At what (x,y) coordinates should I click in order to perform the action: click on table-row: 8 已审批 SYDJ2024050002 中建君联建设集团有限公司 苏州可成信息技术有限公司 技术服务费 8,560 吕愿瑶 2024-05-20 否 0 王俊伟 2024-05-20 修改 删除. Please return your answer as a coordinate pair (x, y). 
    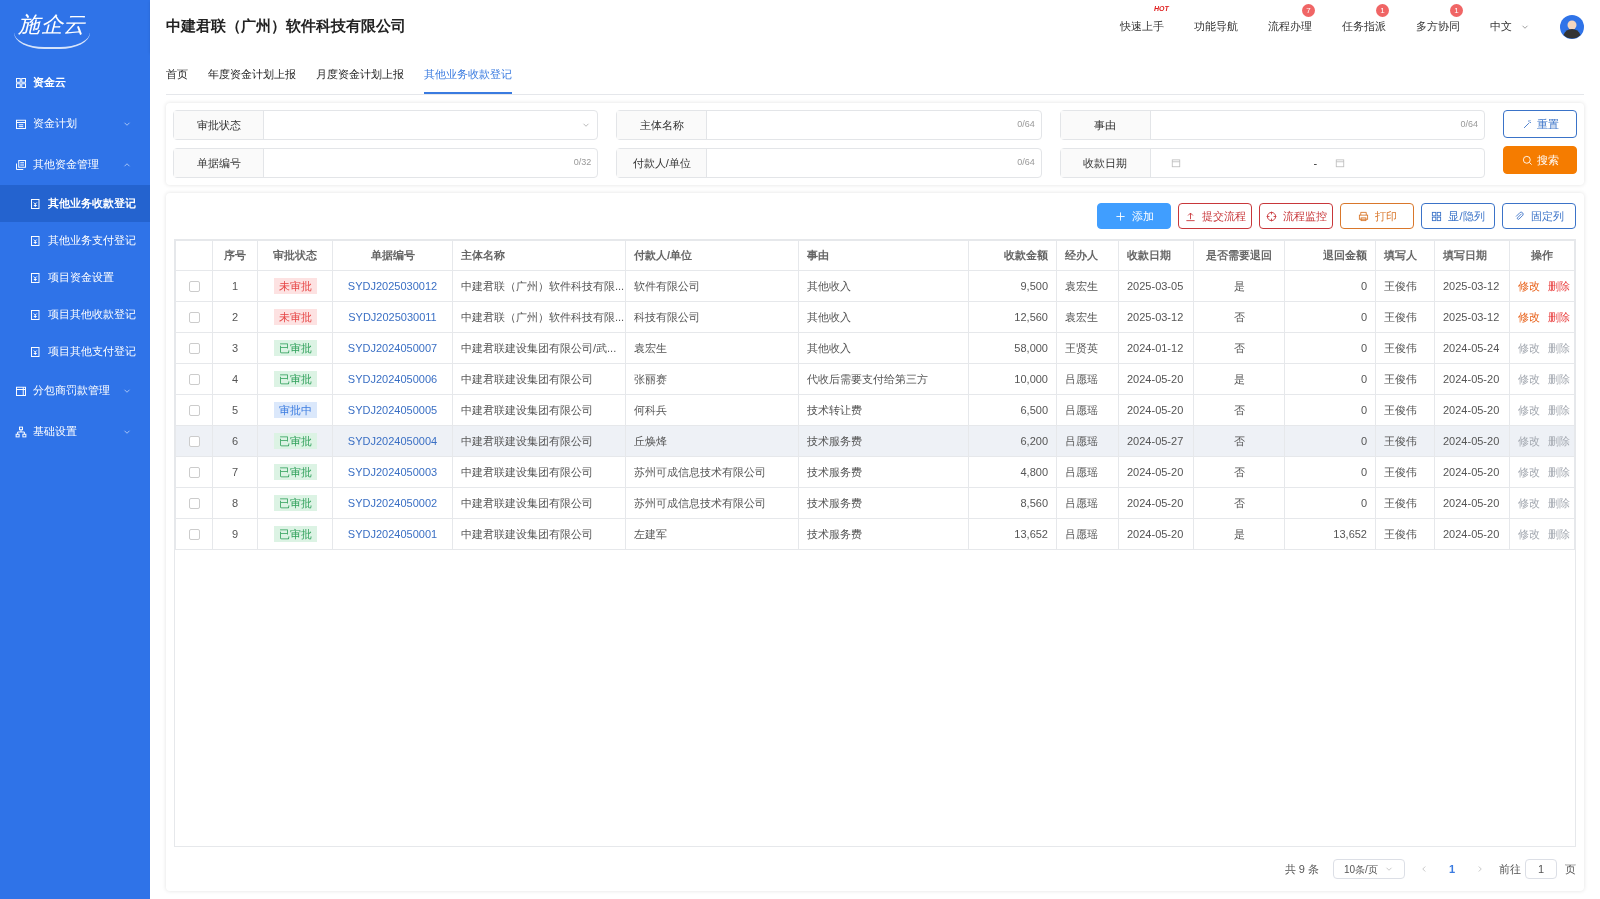
    Looking at the image, I should click on (875, 503).